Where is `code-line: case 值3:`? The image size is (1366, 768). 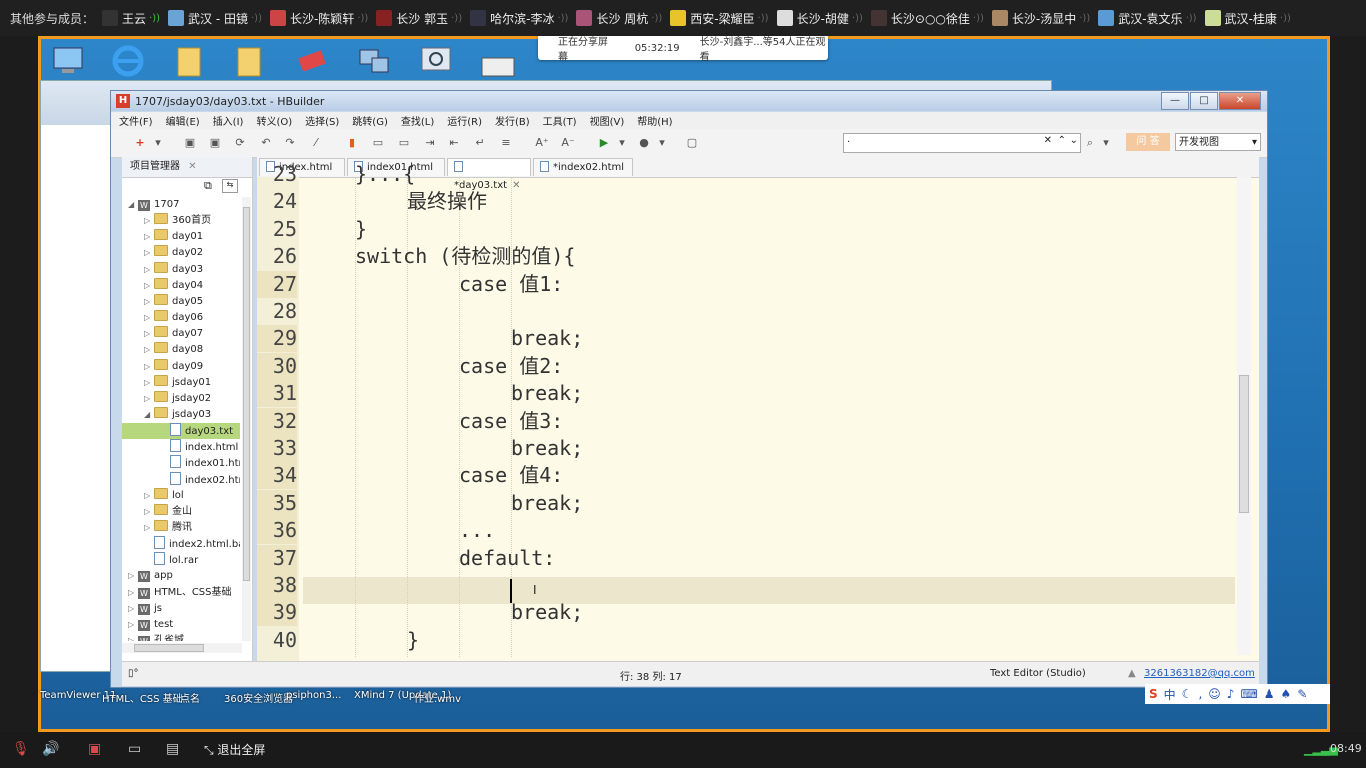 code-line: case 值3: is located at coordinates (511, 421).